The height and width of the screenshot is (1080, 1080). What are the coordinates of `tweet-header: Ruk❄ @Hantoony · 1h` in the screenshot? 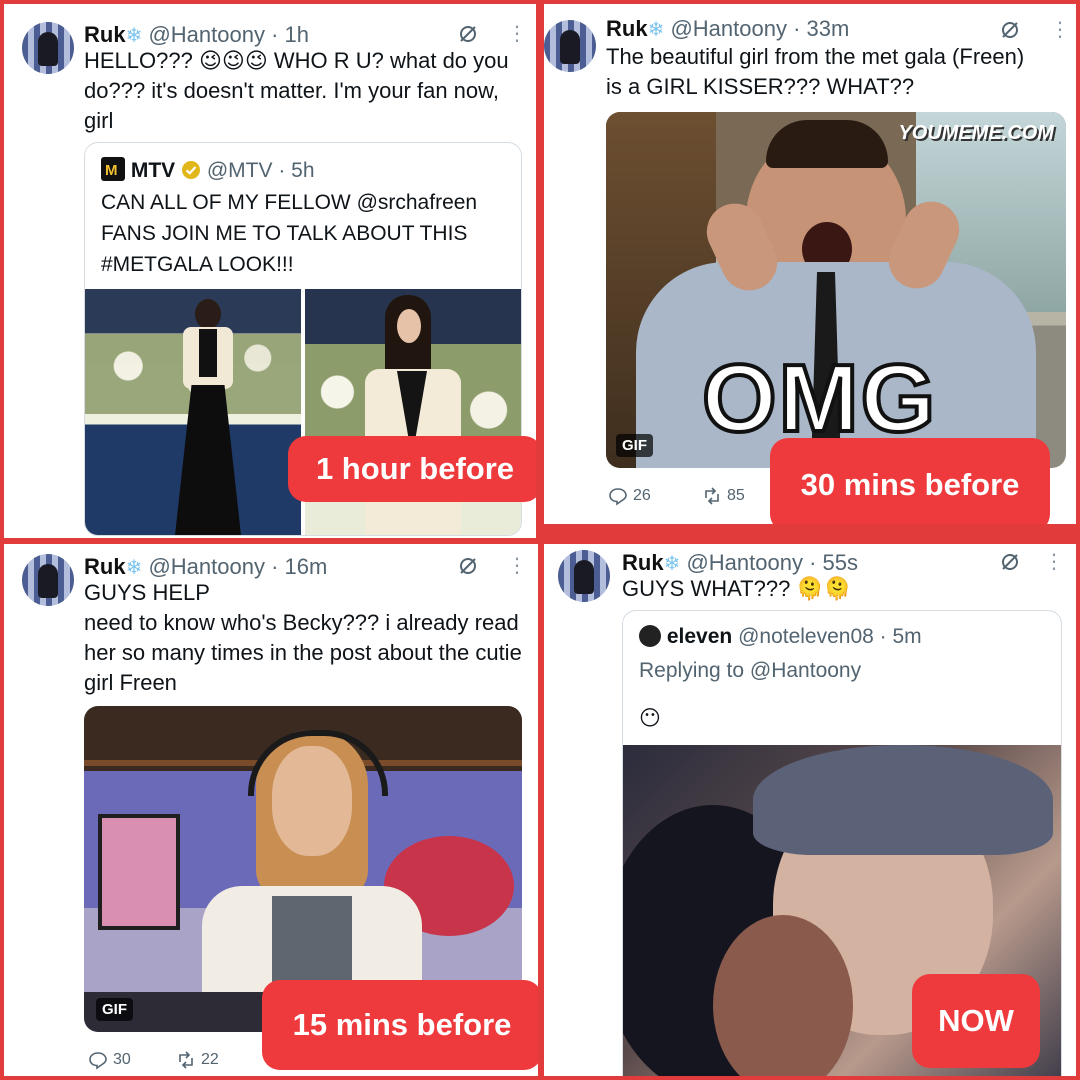 It's located at (196, 35).